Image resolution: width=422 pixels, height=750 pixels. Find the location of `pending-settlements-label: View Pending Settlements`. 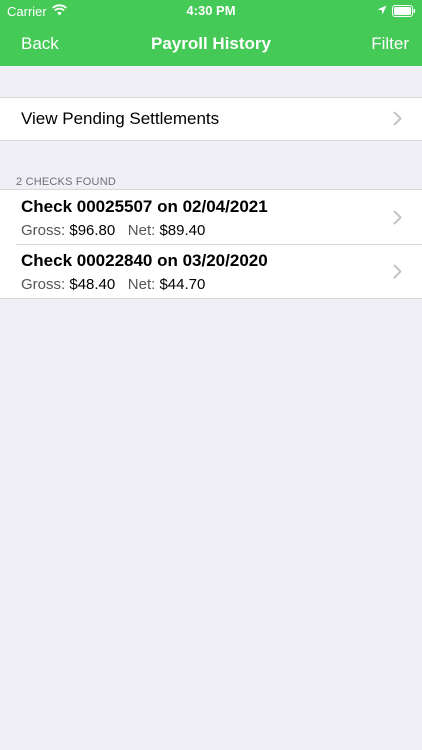

pending-settlements-label: View Pending Settlements is located at coordinates (120, 118).